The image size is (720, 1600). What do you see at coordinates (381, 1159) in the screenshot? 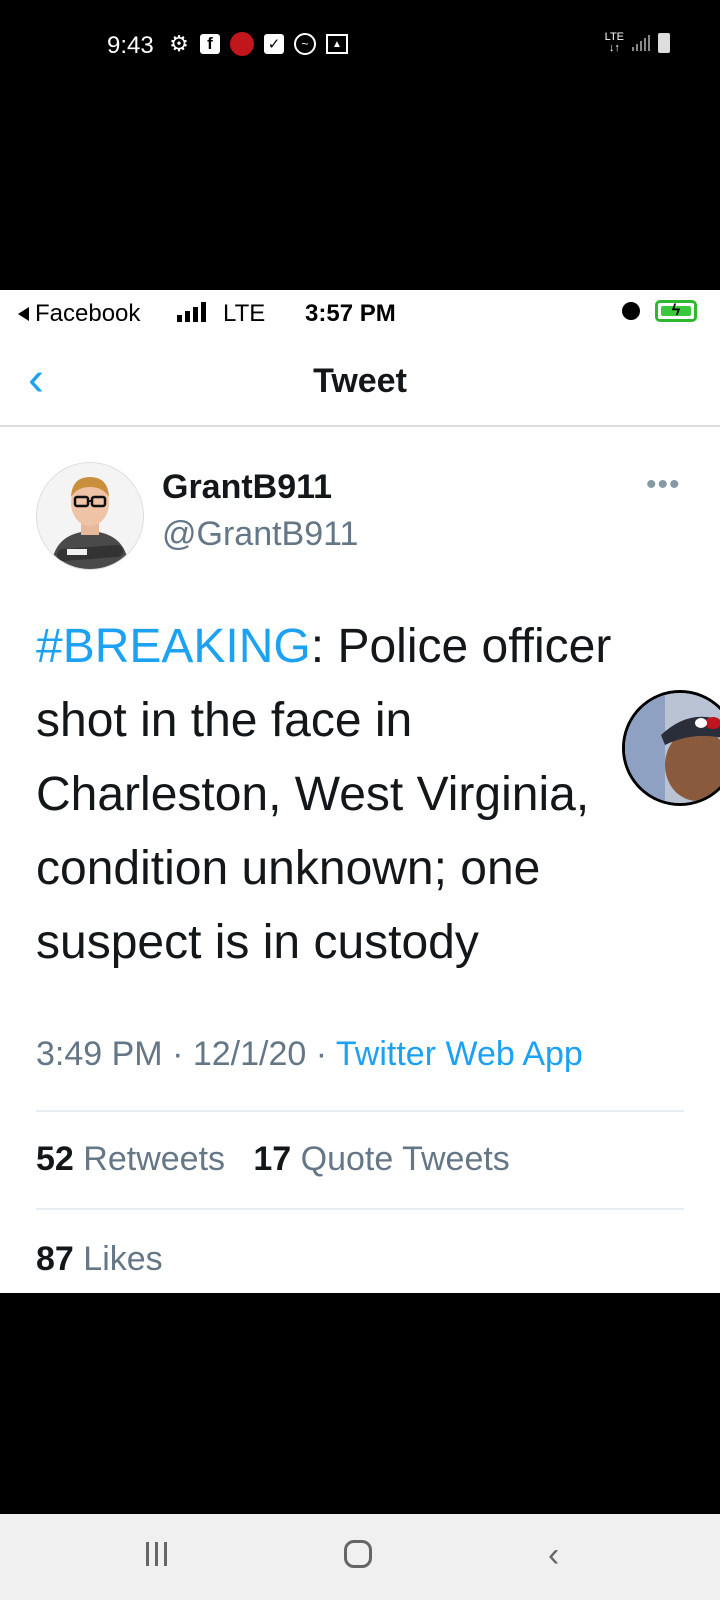
I see `quote-tweets-stat: 17 Quote Tweets` at bounding box center [381, 1159].